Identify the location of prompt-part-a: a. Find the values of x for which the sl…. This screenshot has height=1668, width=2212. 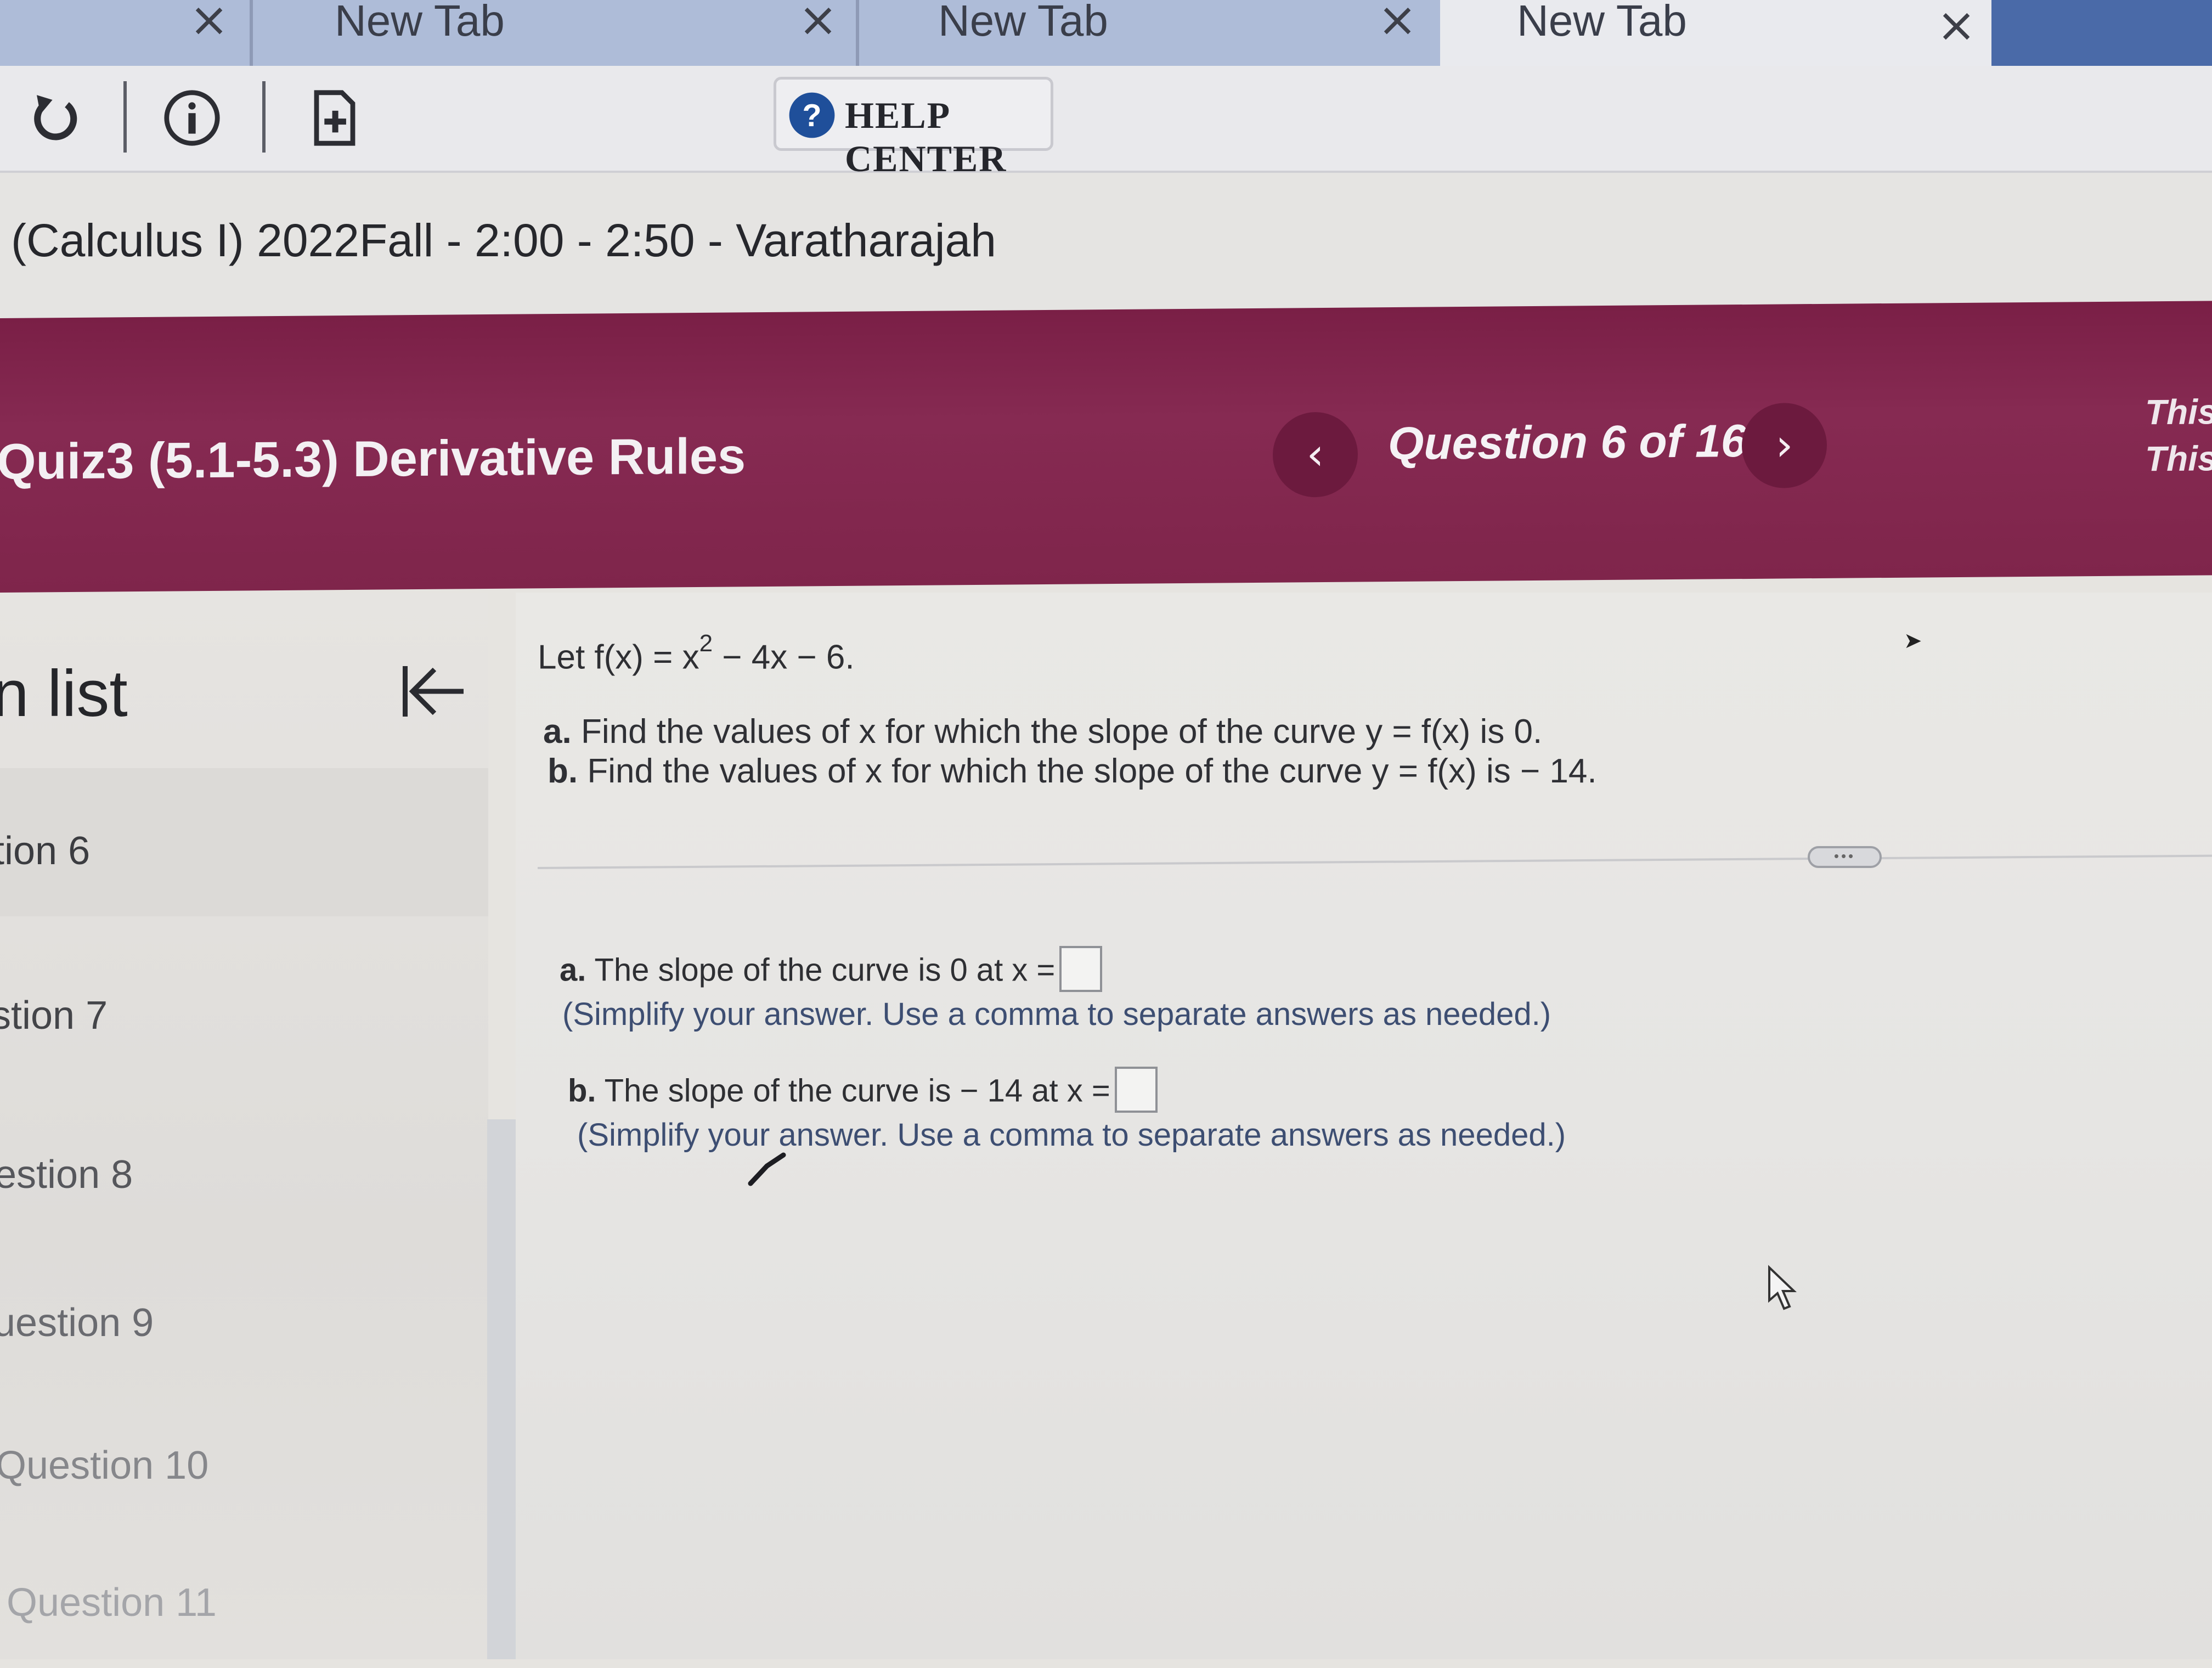
(1042, 731).